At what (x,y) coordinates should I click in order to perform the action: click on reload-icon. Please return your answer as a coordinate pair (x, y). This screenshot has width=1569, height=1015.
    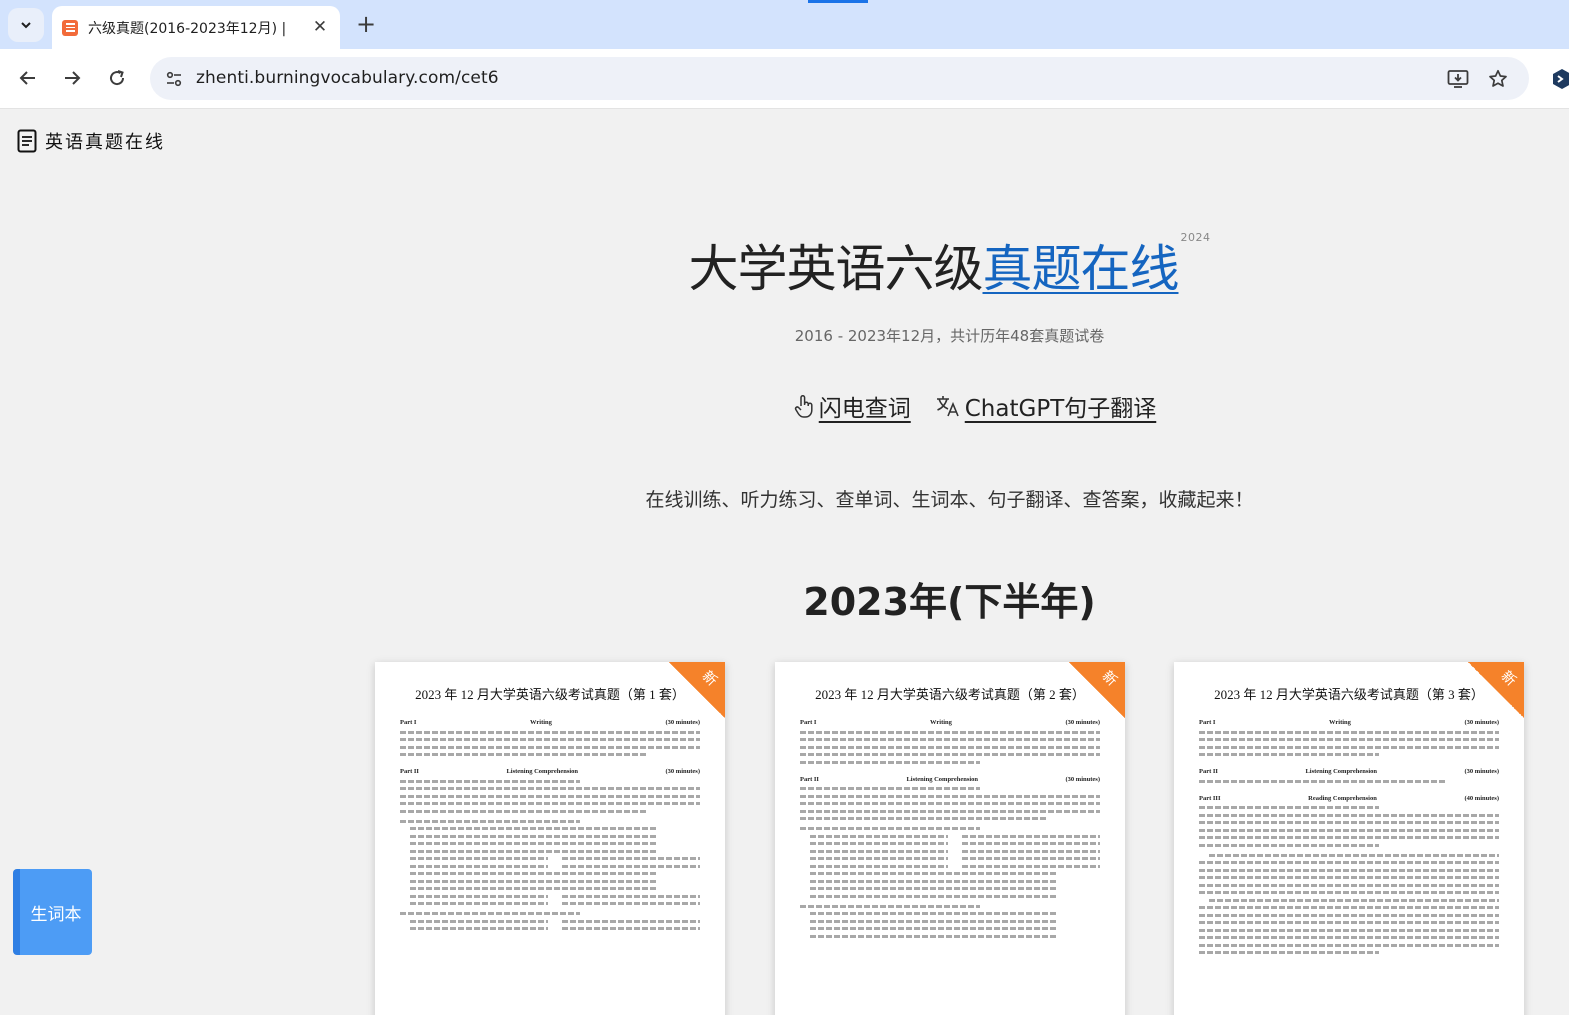
    Looking at the image, I should click on (117, 78).